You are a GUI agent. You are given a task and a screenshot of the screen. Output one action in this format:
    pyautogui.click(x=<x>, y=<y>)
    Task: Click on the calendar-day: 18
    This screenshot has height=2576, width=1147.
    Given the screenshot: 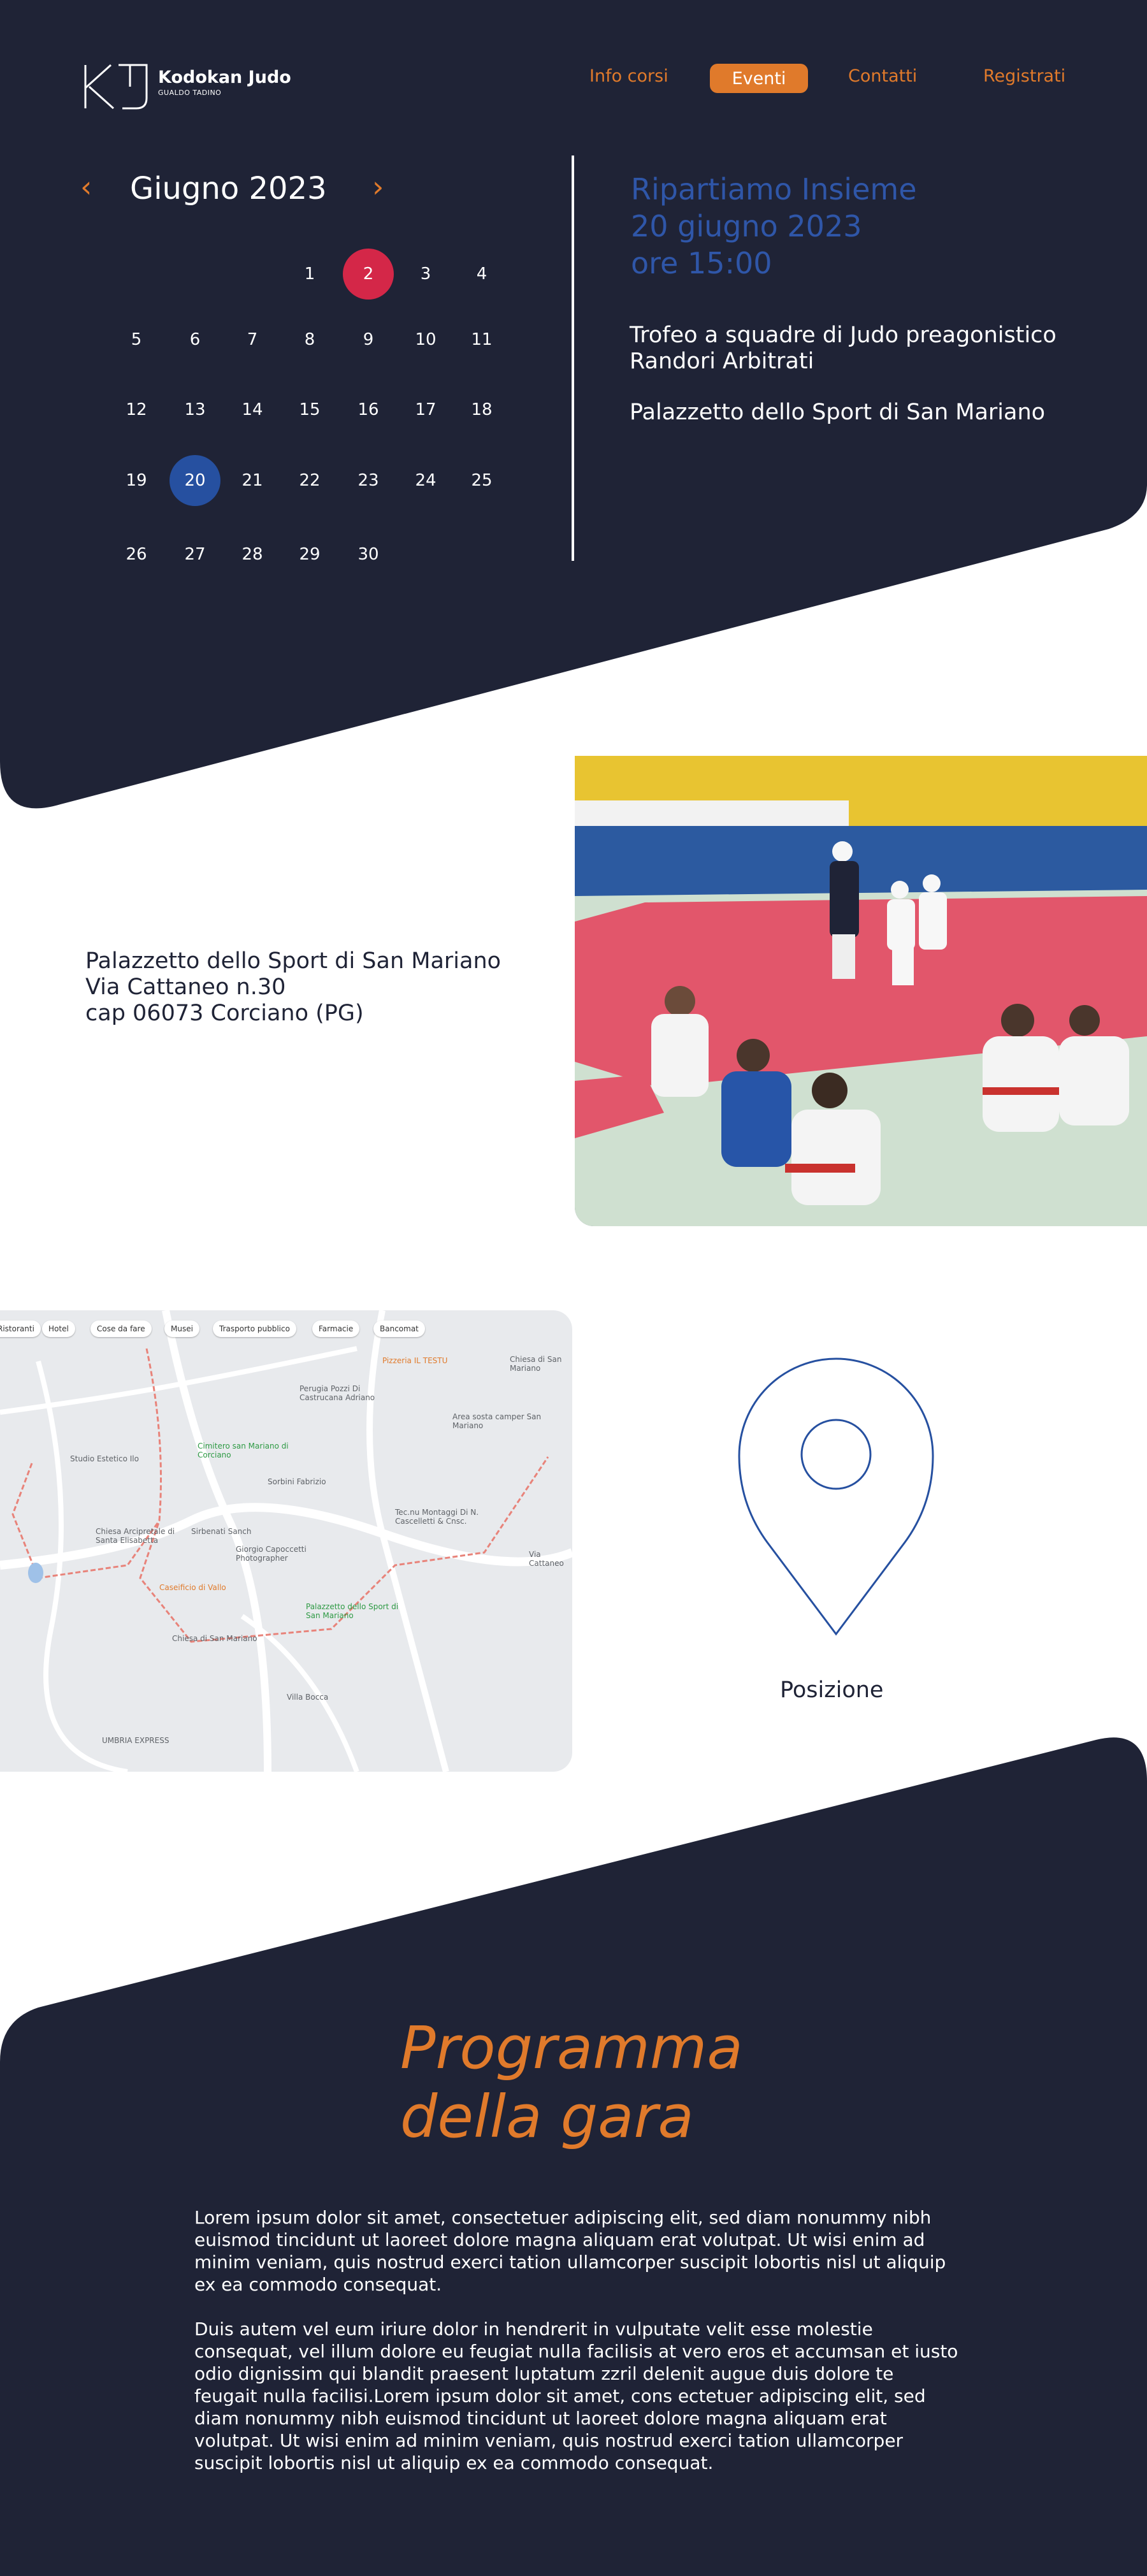 What is the action you would take?
    pyautogui.click(x=482, y=409)
    